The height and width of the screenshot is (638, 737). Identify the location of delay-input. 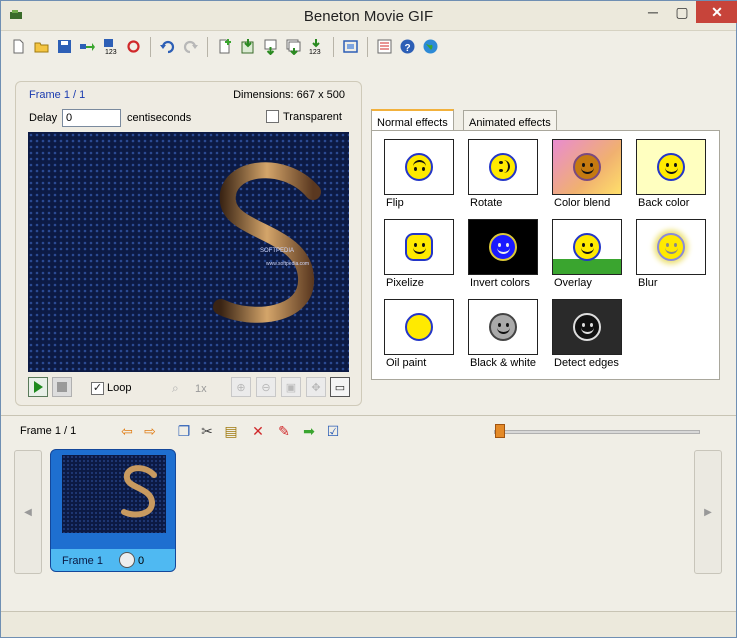
(91, 118).